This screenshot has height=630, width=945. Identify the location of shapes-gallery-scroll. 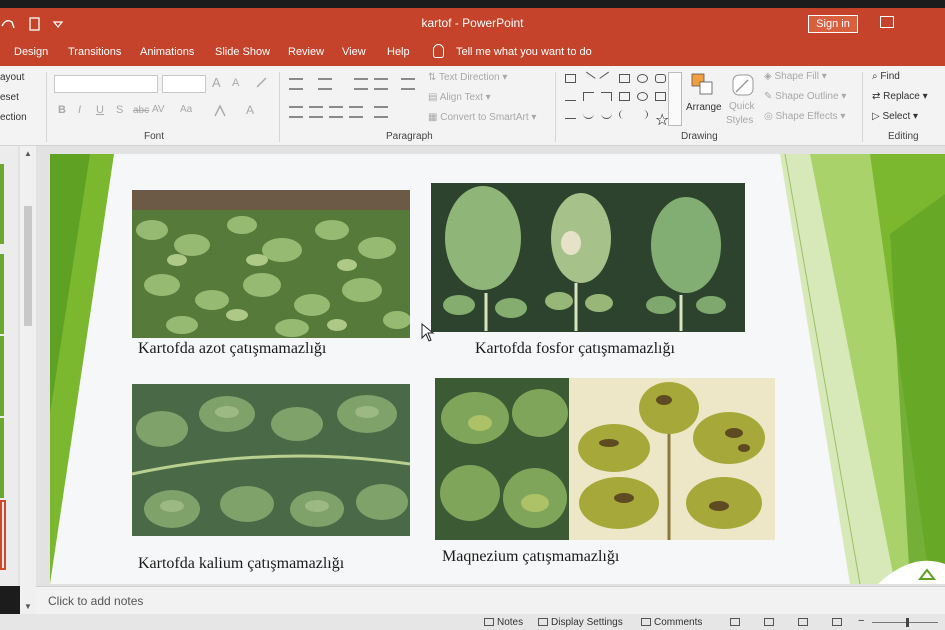
(675, 99).